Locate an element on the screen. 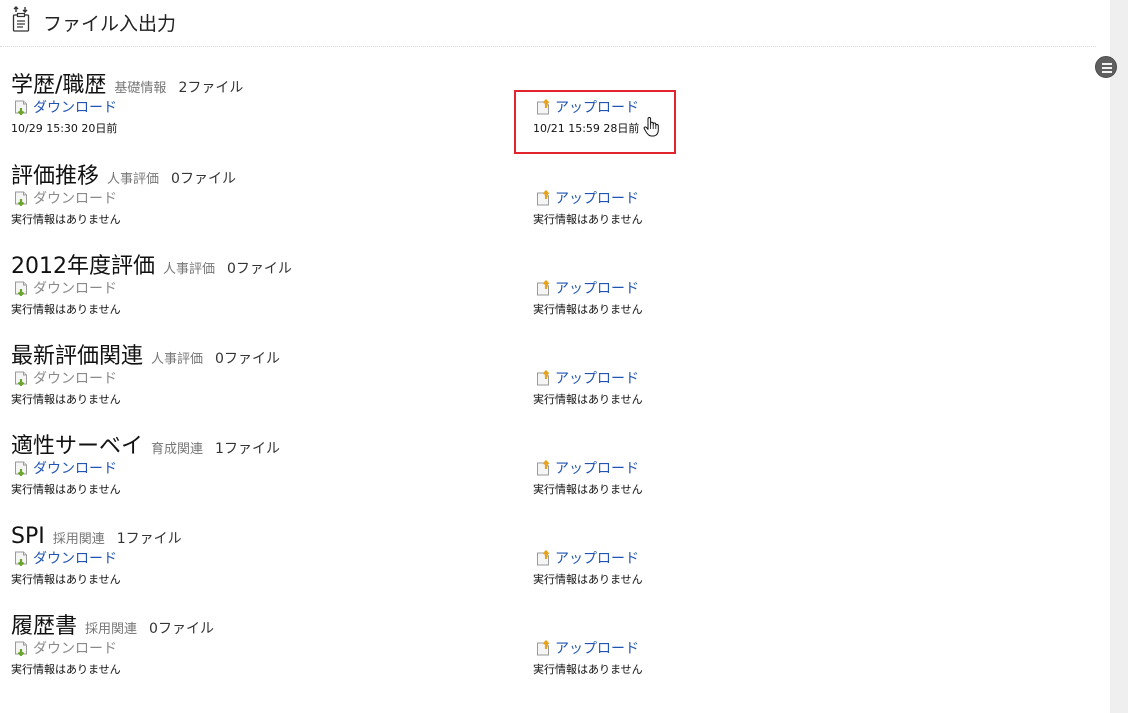  clipboard-arrows-icon is located at coordinates (21, 19).